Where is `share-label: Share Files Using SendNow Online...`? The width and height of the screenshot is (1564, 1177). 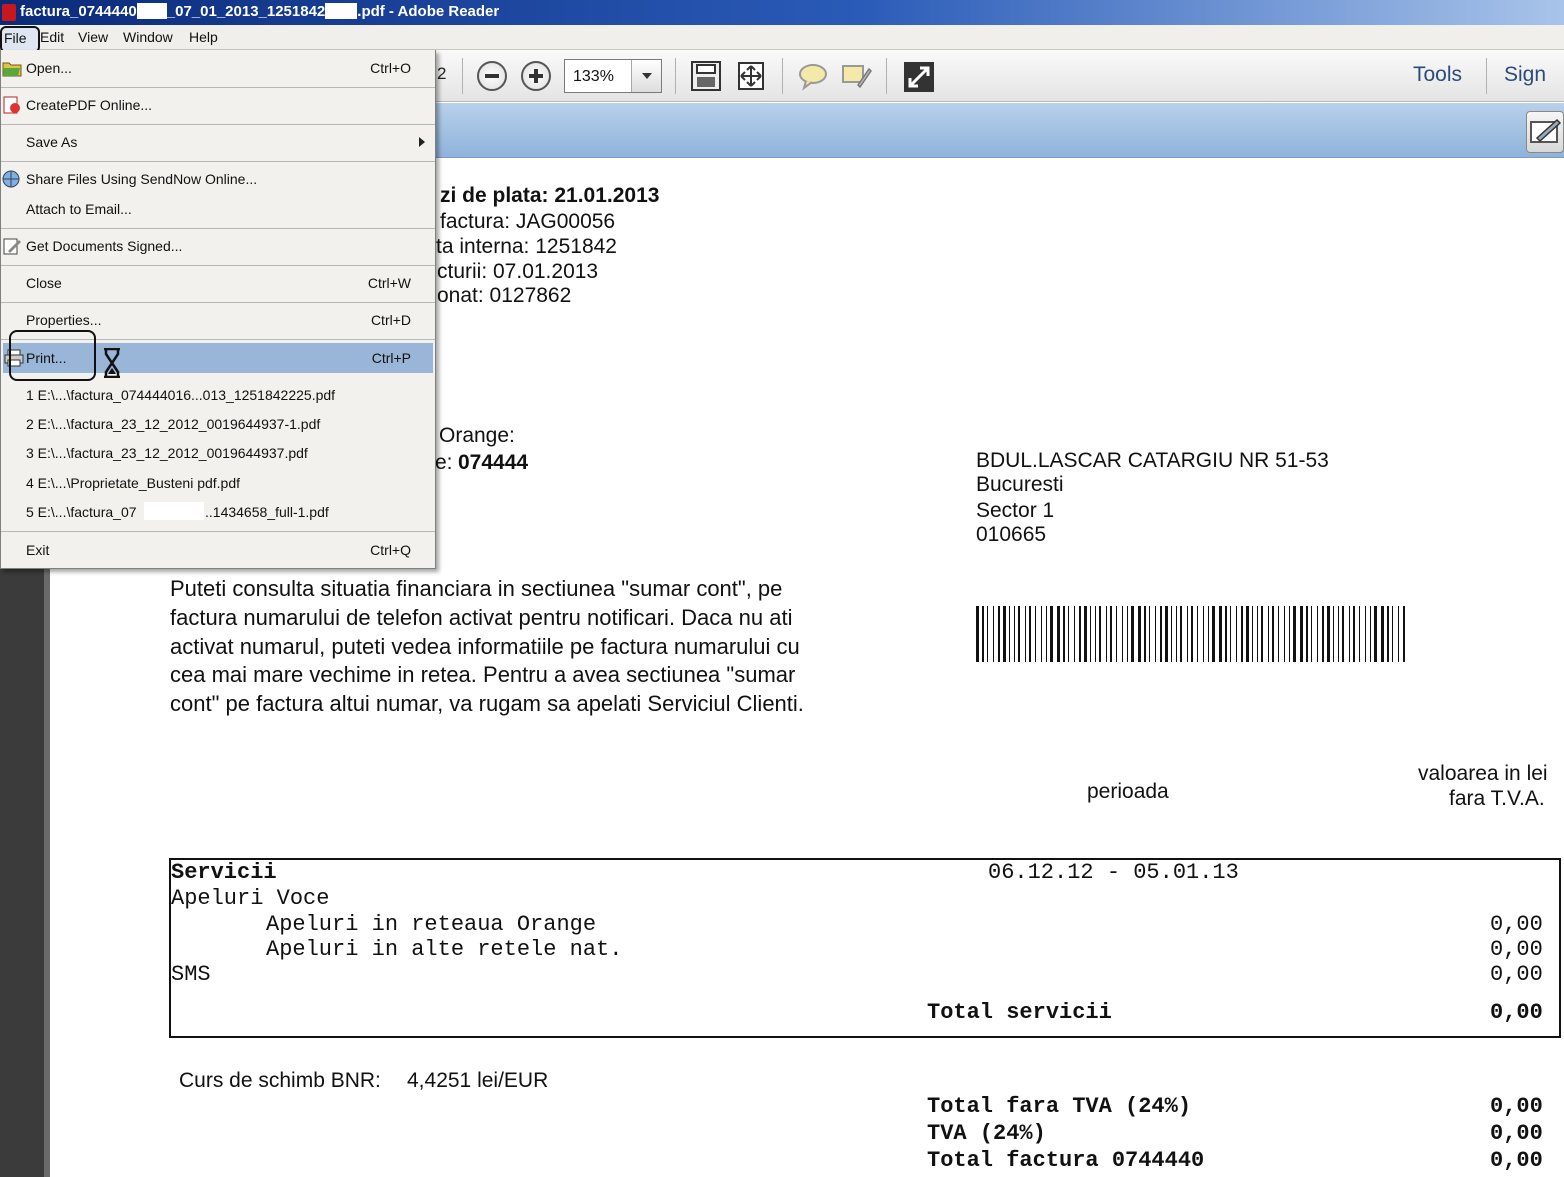 share-label: Share Files Using SendNow Online... is located at coordinates (142, 179).